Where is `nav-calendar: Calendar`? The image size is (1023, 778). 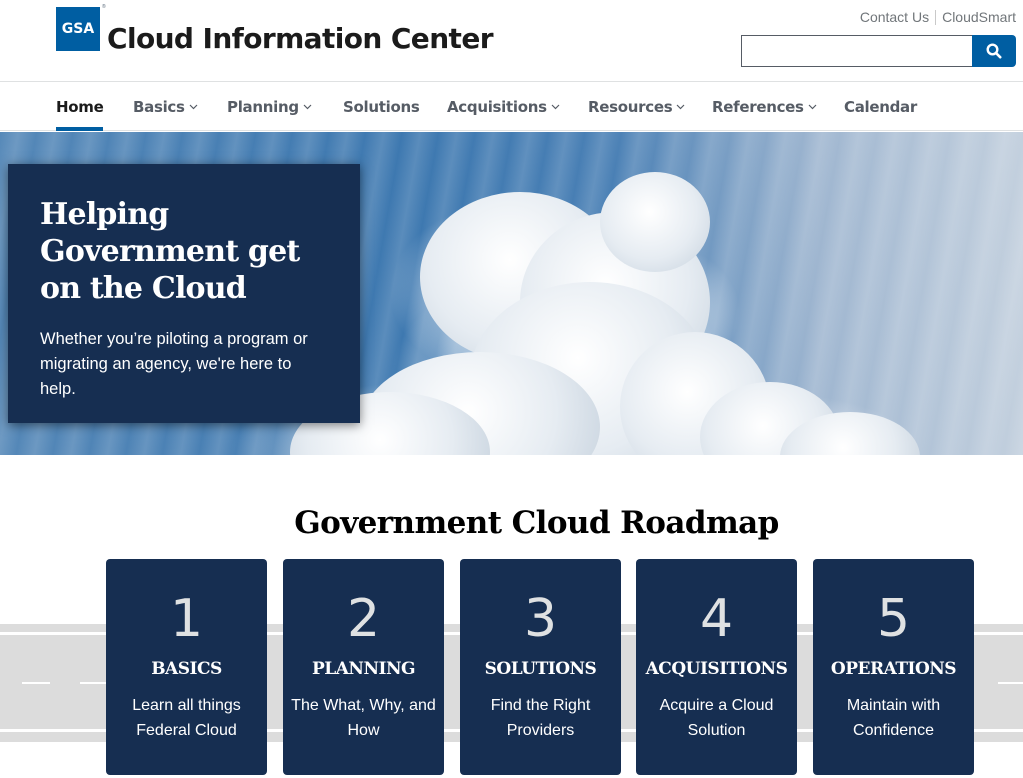 nav-calendar: Calendar is located at coordinates (880, 106).